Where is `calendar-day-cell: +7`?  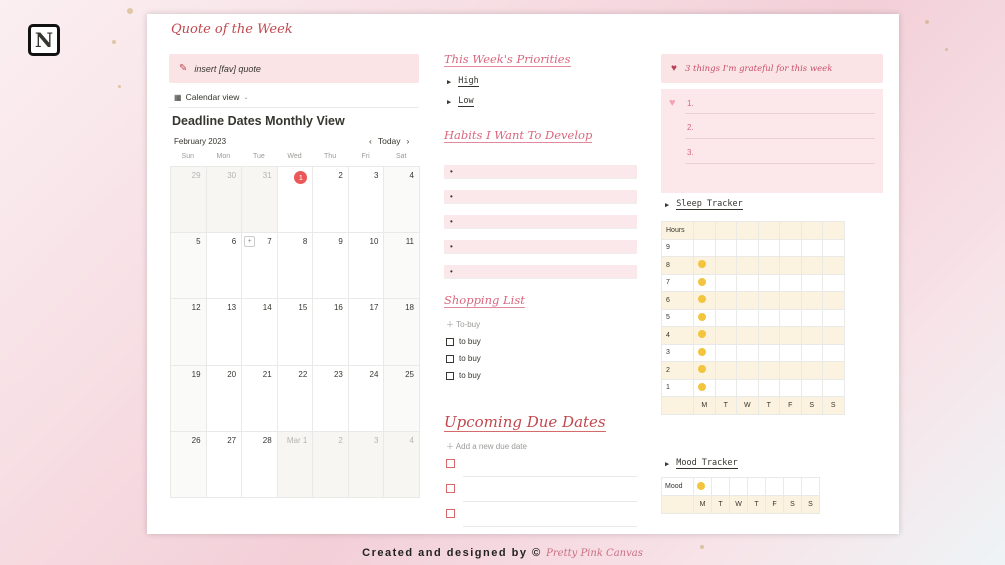
calendar-day-cell: +7 is located at coordinates (260, 266).